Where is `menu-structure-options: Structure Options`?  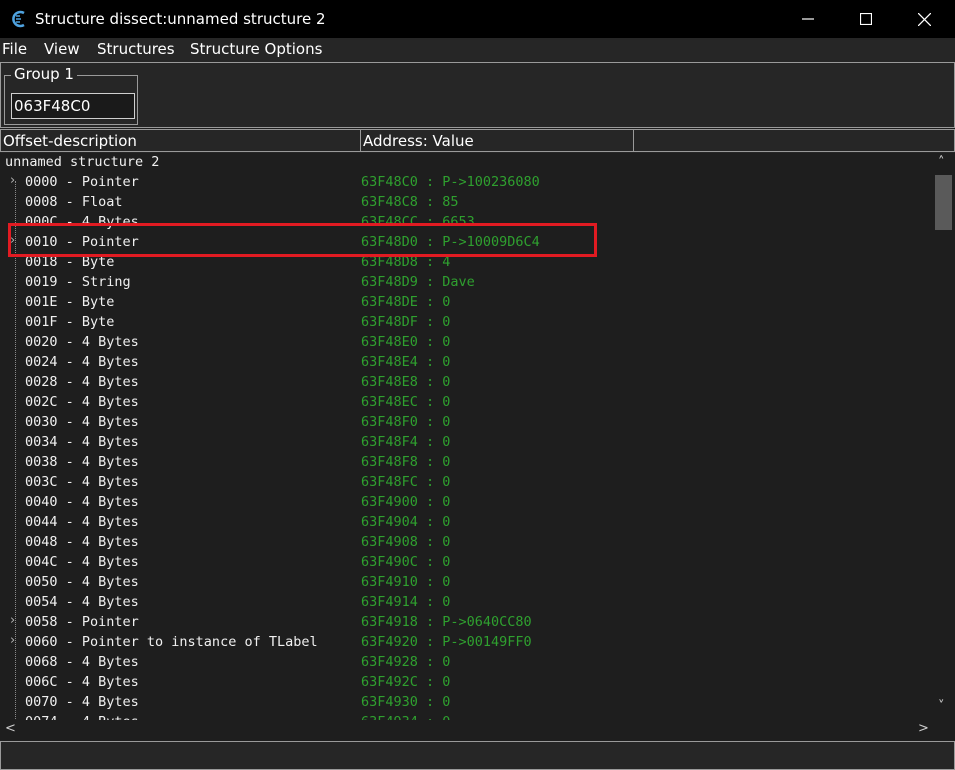 menu-structure-options: Structure Options is located at coordinates (256, 49).